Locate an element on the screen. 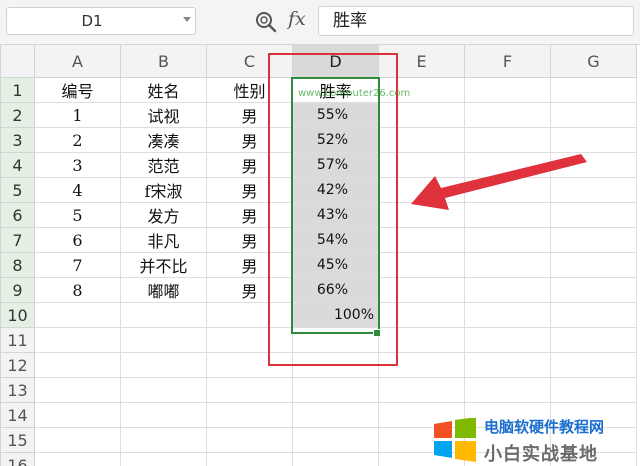 The width and height of the screenshot is (640, 466). column-header-e: E is located at coordinates (421, 61).